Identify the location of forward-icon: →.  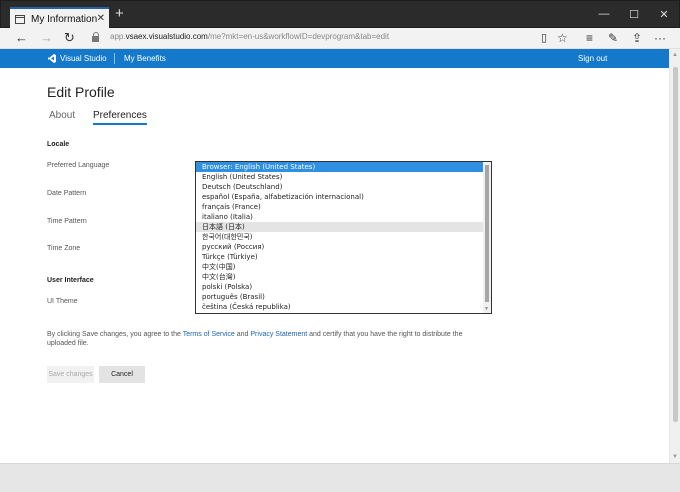
(46, 38).